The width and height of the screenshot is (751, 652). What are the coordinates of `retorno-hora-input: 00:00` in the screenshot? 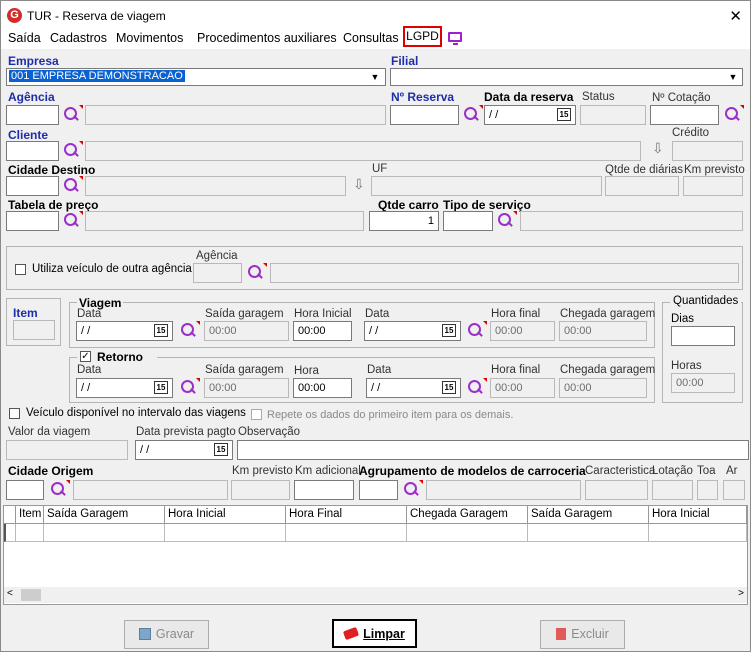 It's located at (322, 388).